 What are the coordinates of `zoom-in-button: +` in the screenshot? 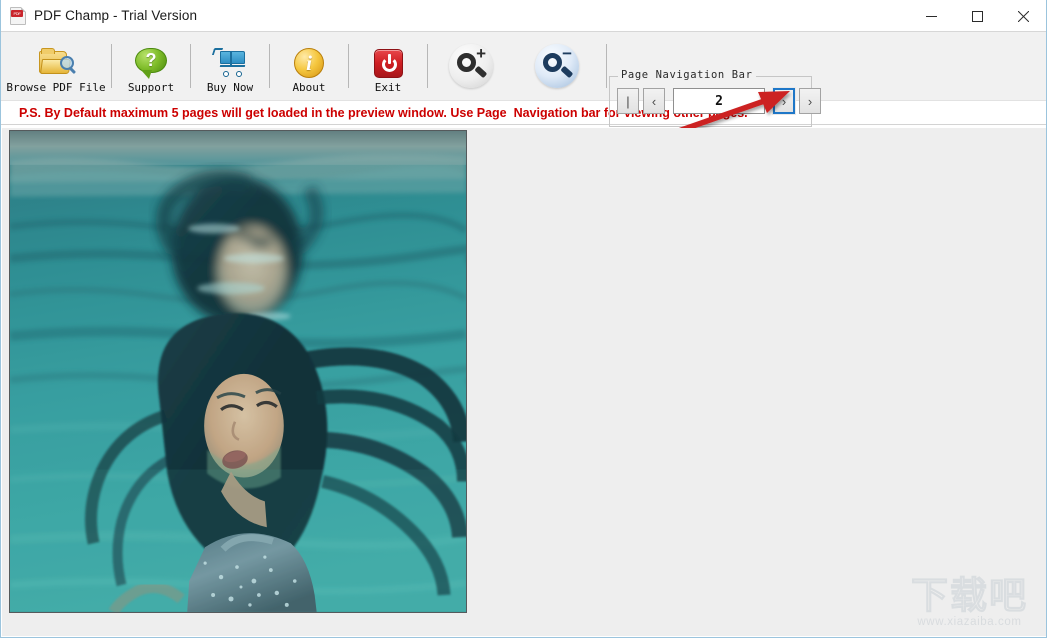 It's located at (471, 66).